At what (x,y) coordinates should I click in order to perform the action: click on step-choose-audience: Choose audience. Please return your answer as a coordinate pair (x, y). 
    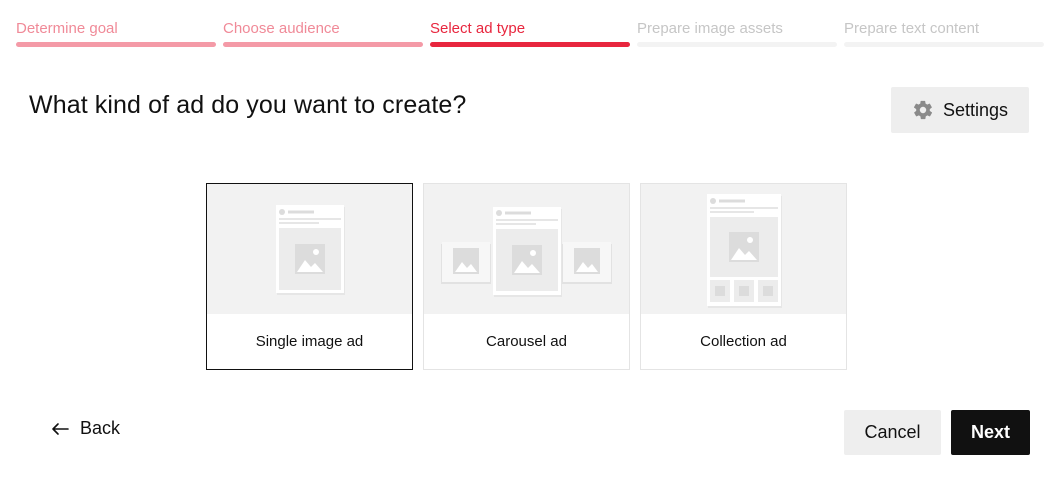
    Looking at the image, I should click on (323, 33).